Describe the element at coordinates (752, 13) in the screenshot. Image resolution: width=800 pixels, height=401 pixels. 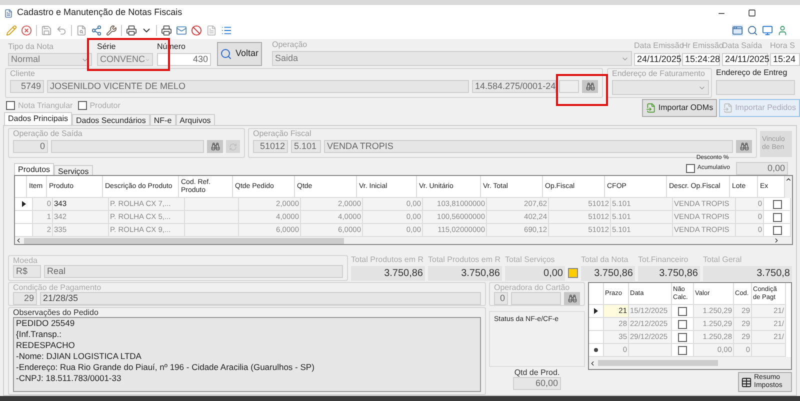
I see `maximize-icon` at that location.